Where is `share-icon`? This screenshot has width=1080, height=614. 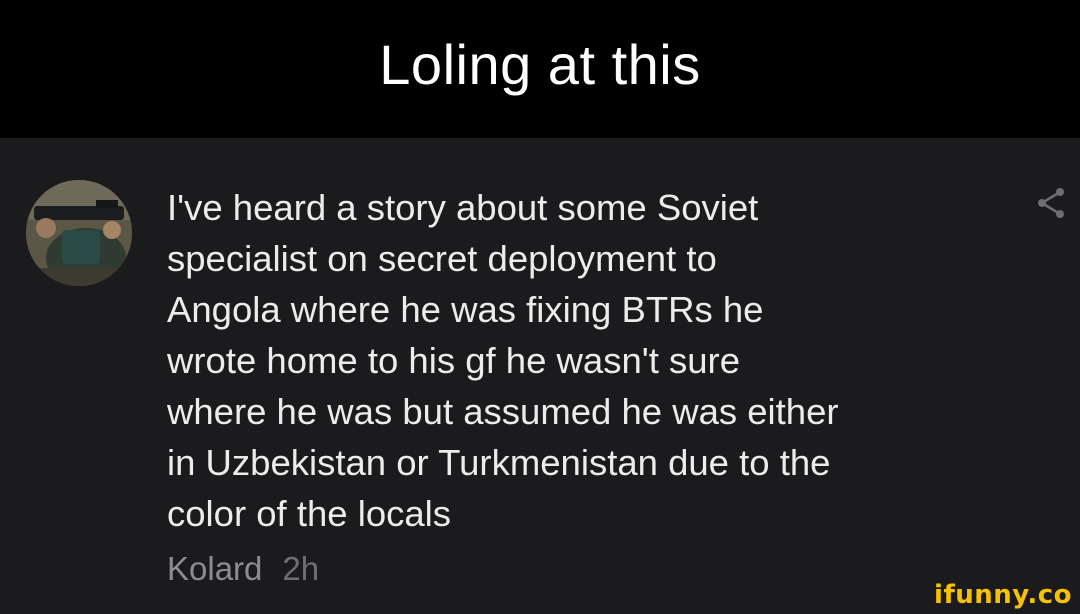
share-icon is located at coordinates (1051, 203).